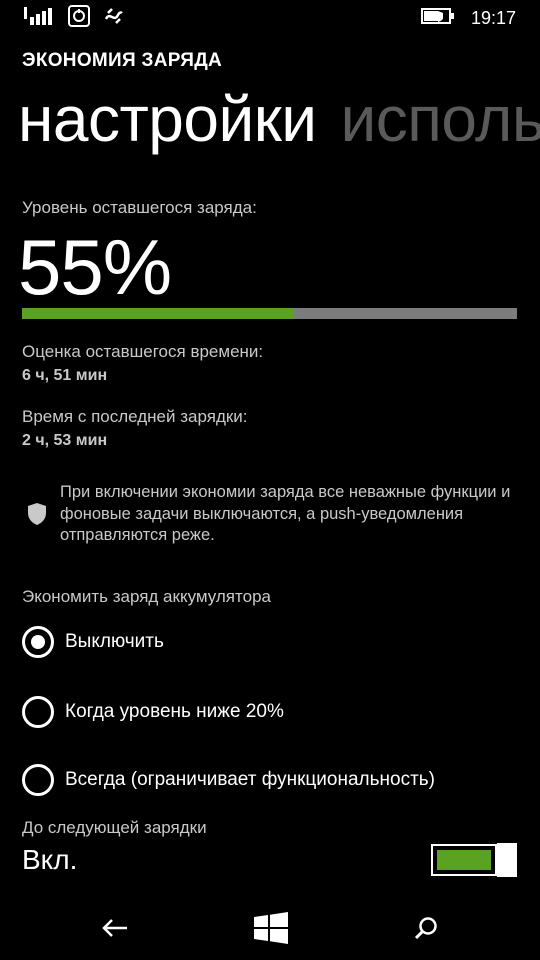 This screenshot has width=540, height=960. I want to click on until-next-charge-toggle, so click(474, 860).